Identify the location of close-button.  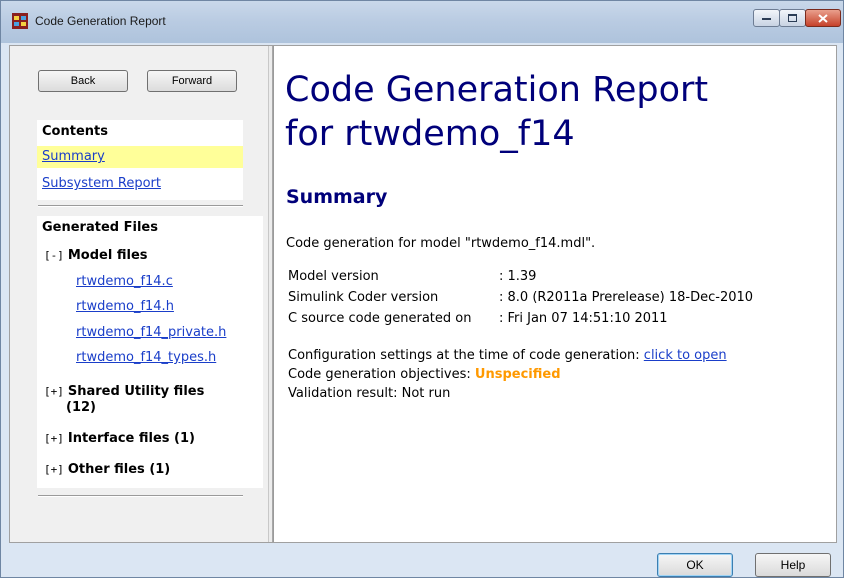
(823, 18).